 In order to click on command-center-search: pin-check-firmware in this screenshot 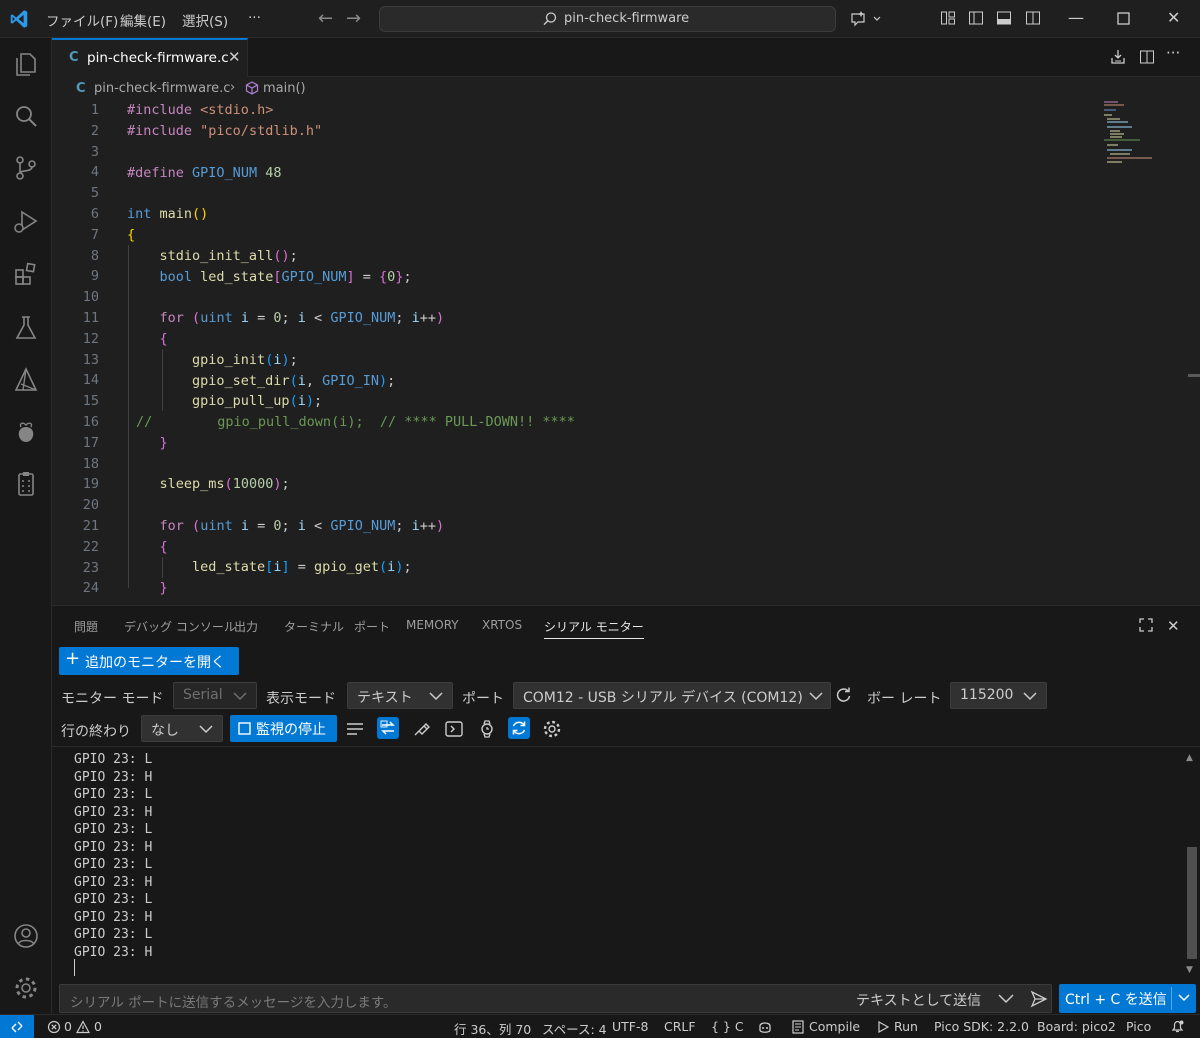, I will do `click(607, 19)`.